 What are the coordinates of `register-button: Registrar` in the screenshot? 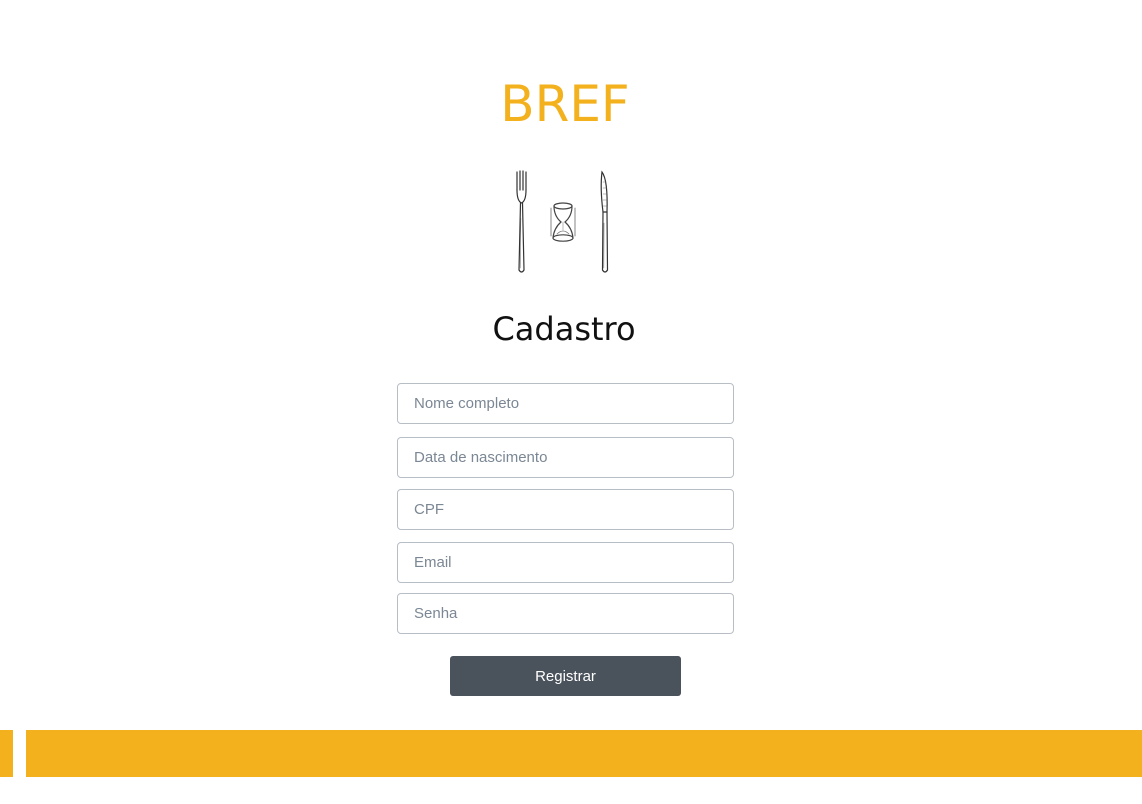 It's located at (565, 676).